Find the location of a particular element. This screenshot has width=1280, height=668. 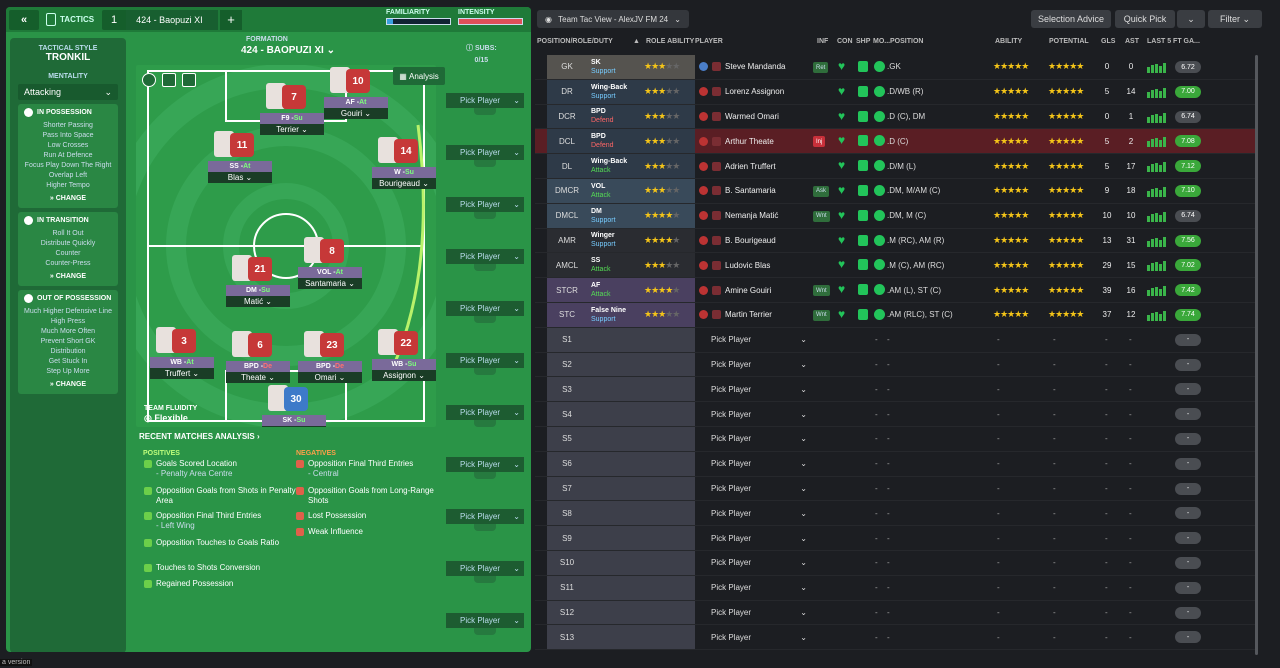

analysis-item: Regained Possession is located at coordinates (220, 584).